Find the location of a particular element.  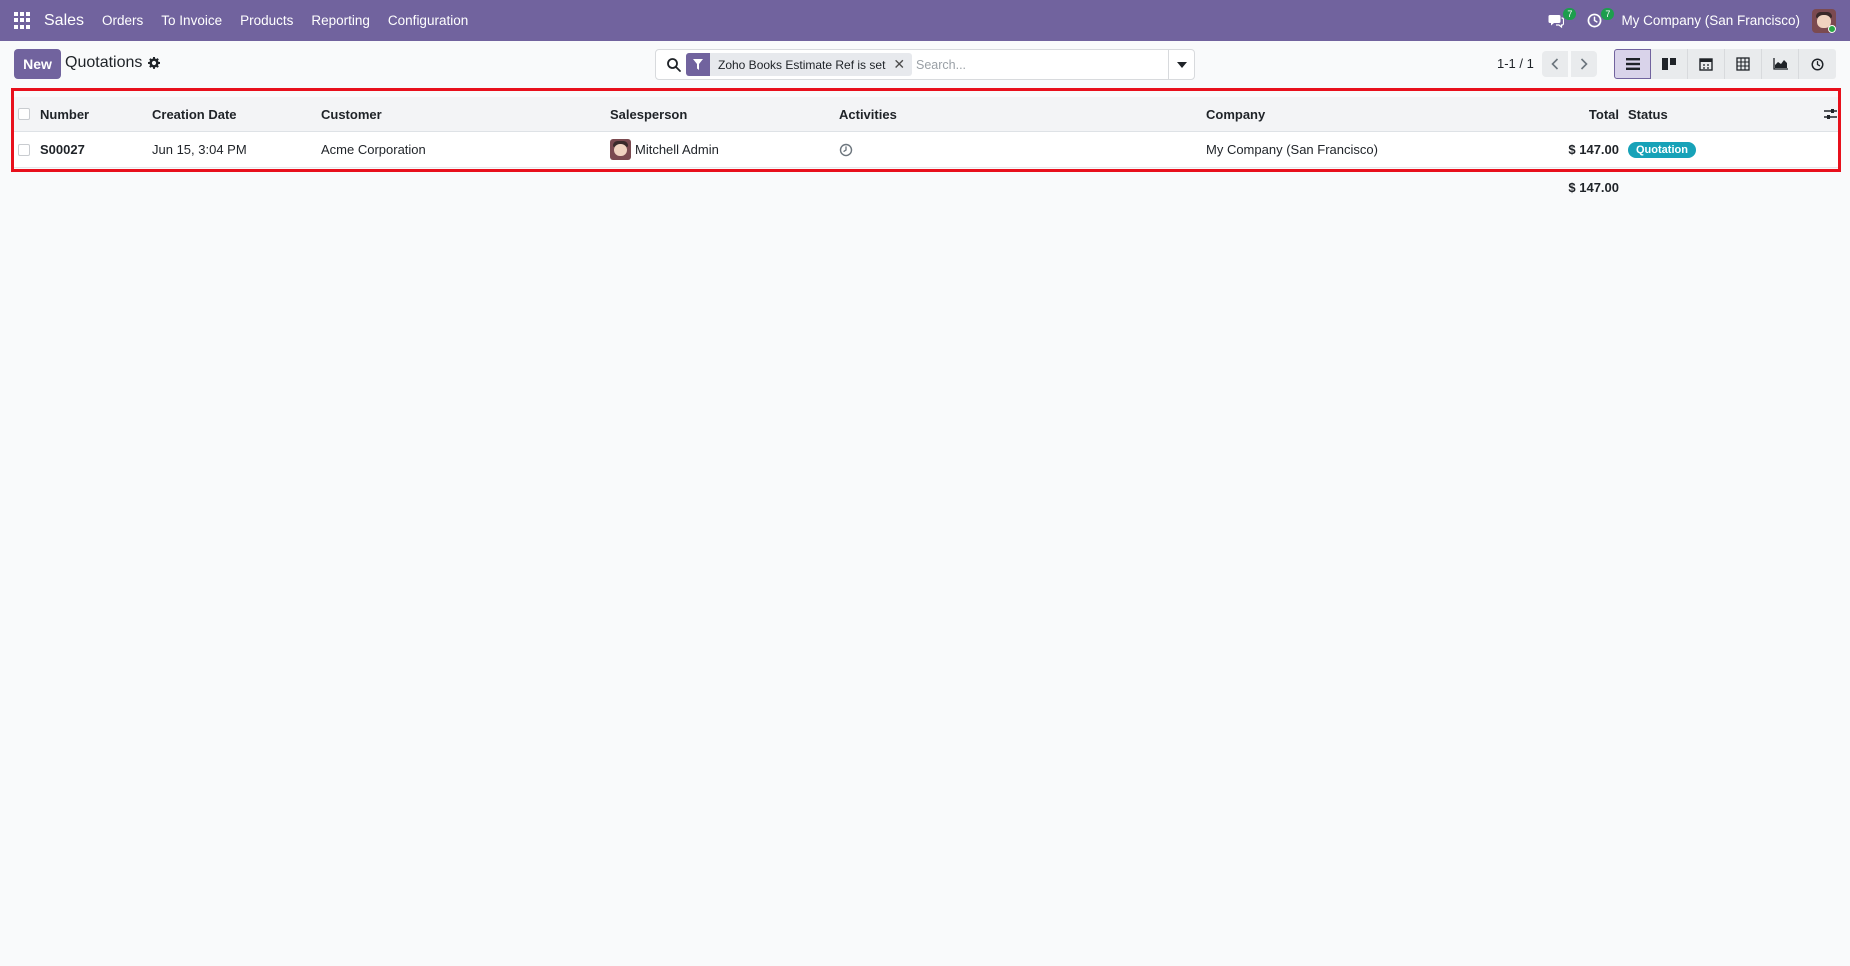

search-icon is located at coordinates (674, 65).